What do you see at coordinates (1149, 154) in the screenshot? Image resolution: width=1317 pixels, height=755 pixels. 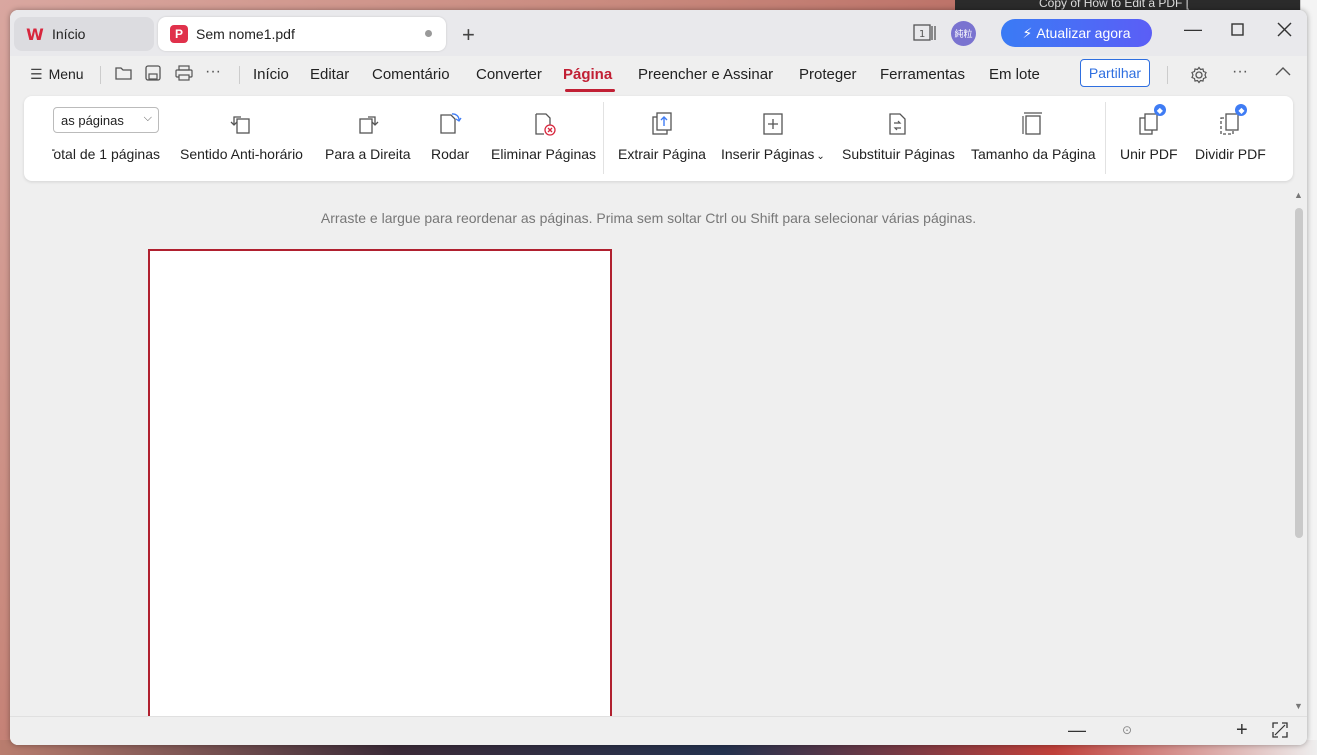 I see `merge-pdf-label: Unir PDF` at bounding box center [1149, 154].